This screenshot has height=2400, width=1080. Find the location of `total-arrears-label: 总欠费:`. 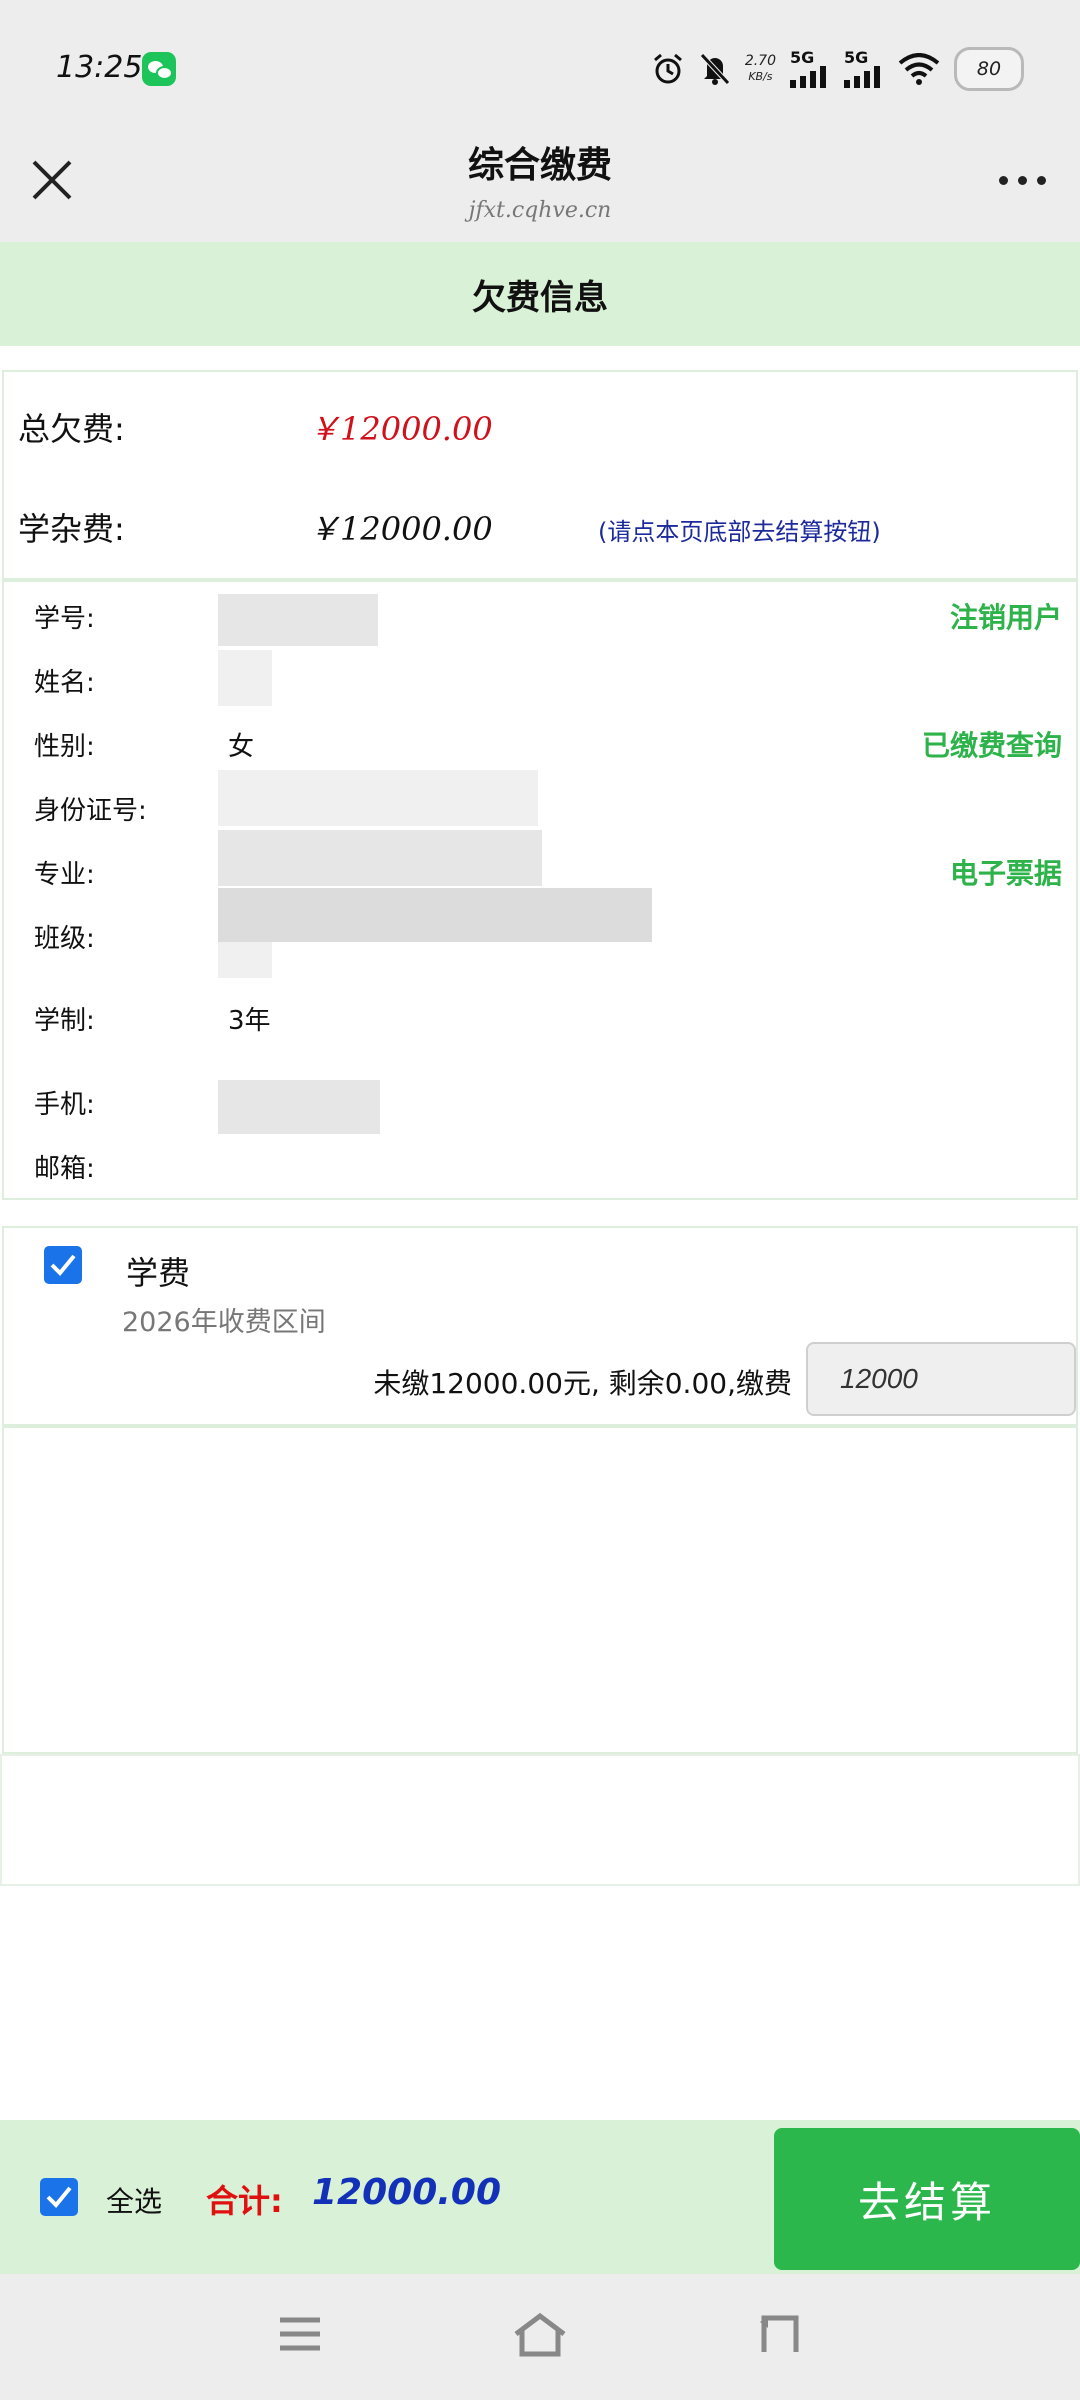

total-arrears-label: 总欠费: is located at coordinates (71, 429).